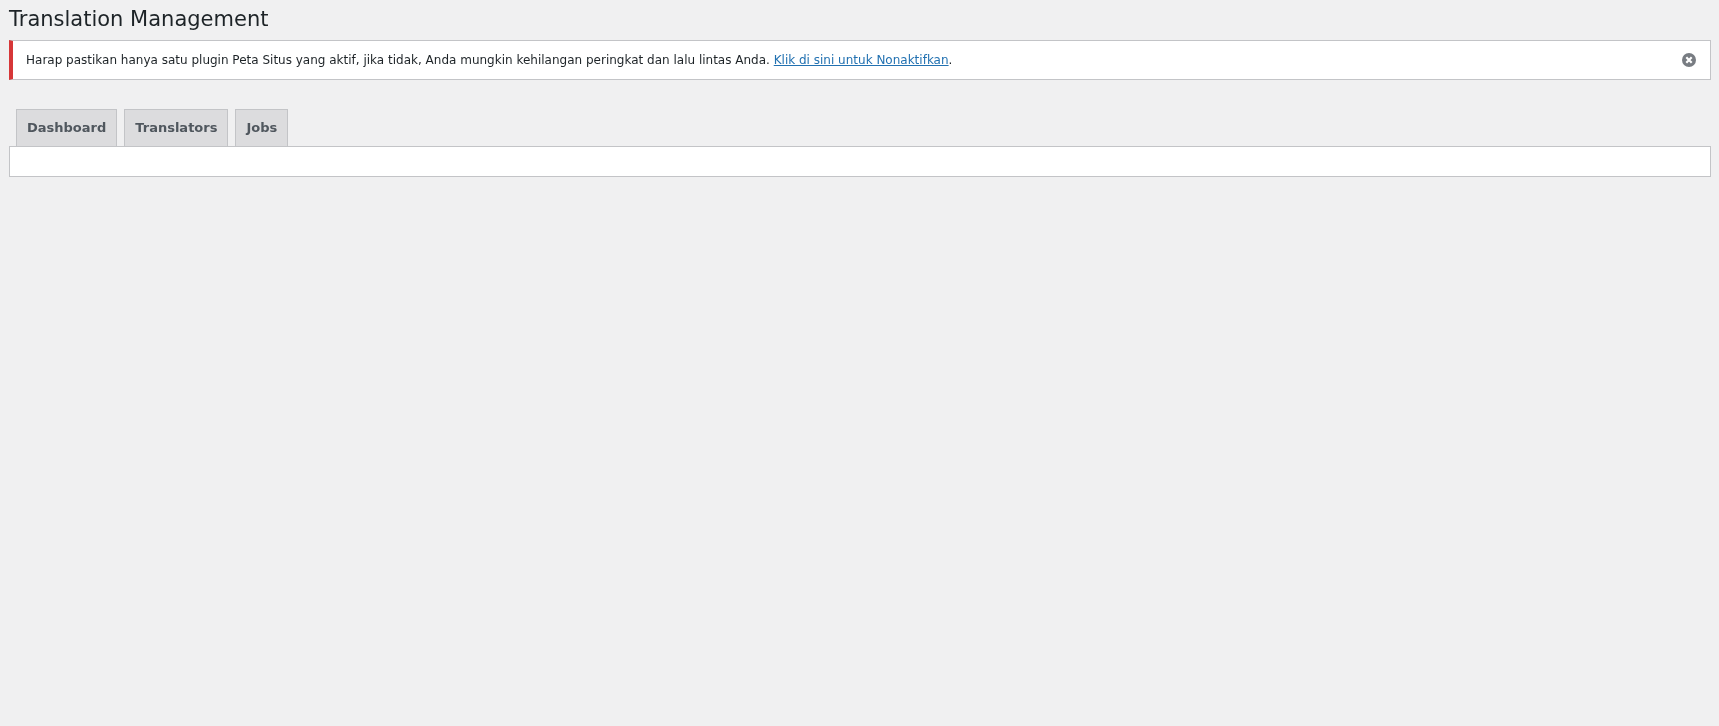 The height and width of the screenshot is (726, 1719). I want to click on tab: Jobs, so click(262, 127).